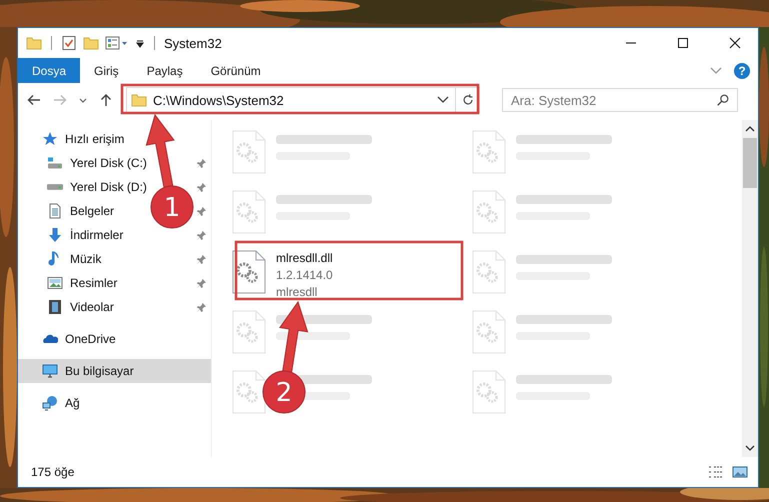  I want to click on maximize-icon, so click(683, 43).